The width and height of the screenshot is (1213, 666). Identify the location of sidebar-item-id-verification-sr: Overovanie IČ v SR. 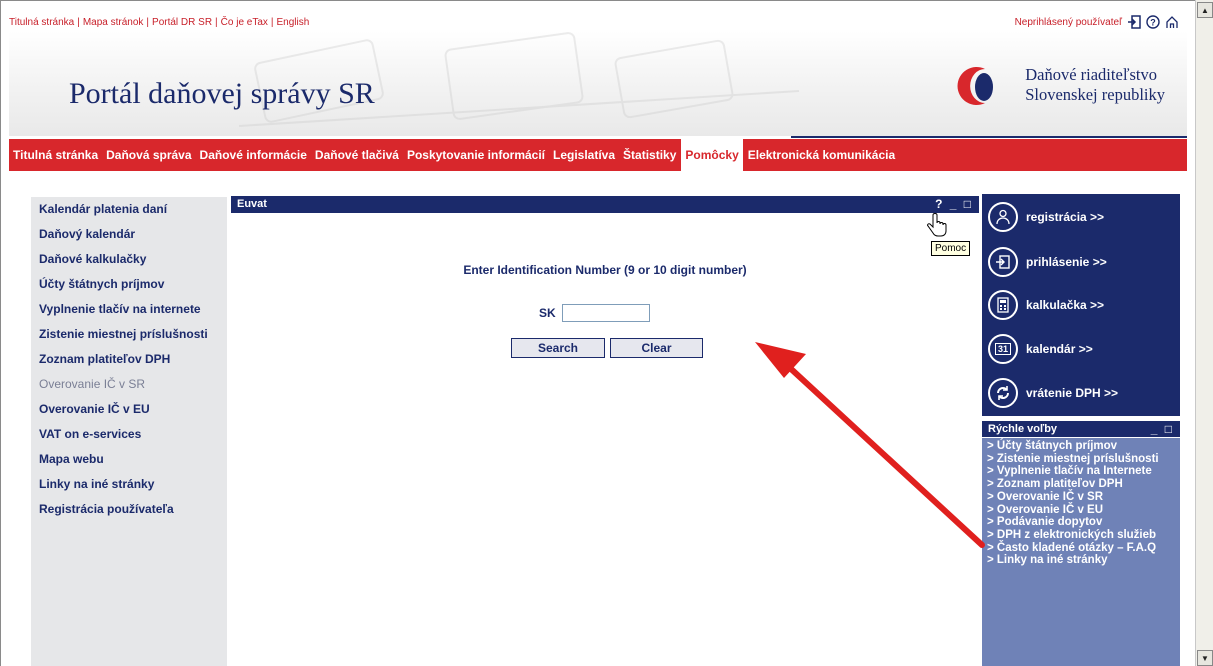
(129, 384).